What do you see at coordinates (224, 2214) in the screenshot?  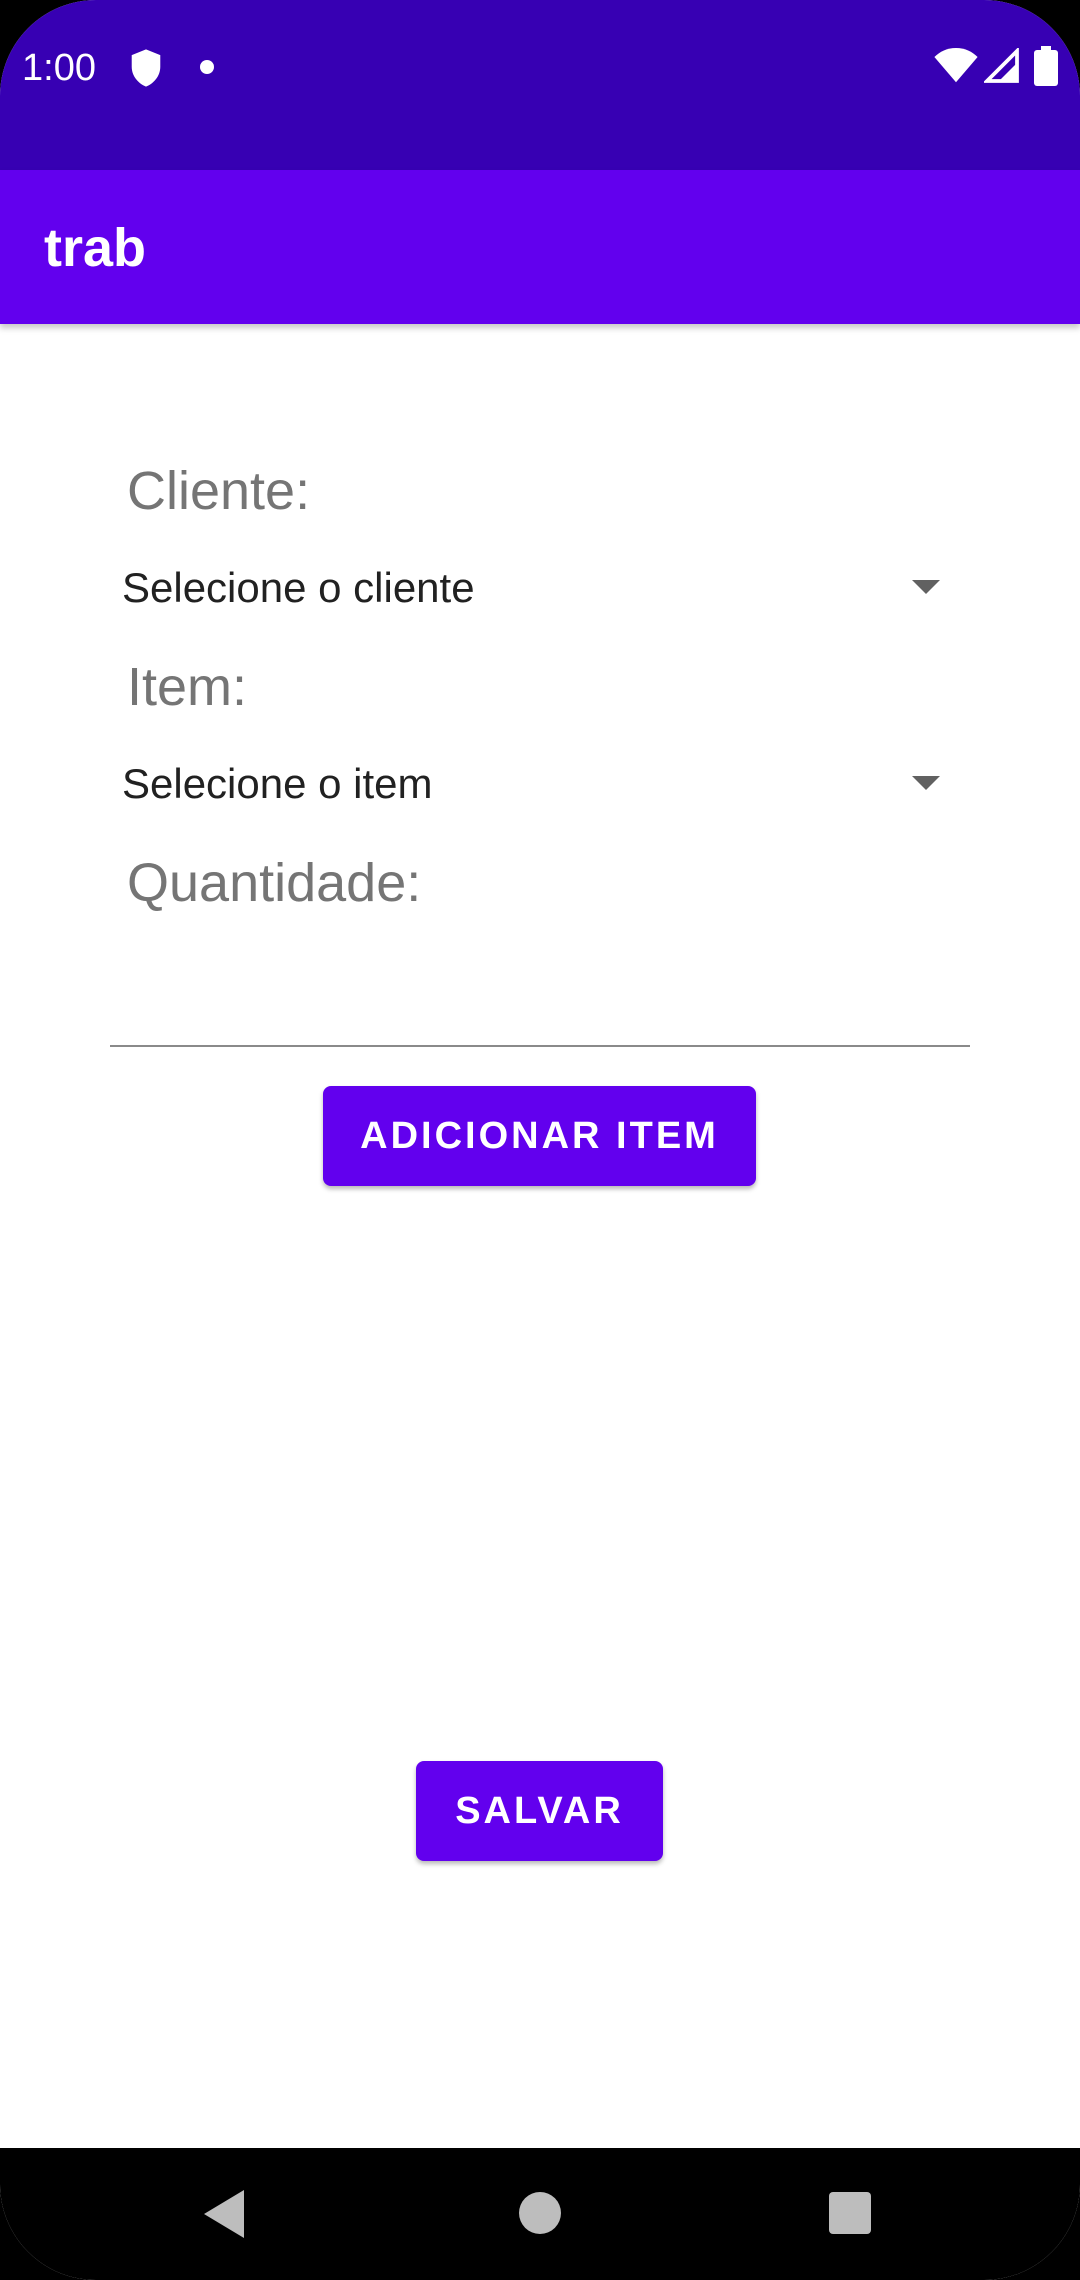 I see `back-icon` at bounding box center [224, 2214].